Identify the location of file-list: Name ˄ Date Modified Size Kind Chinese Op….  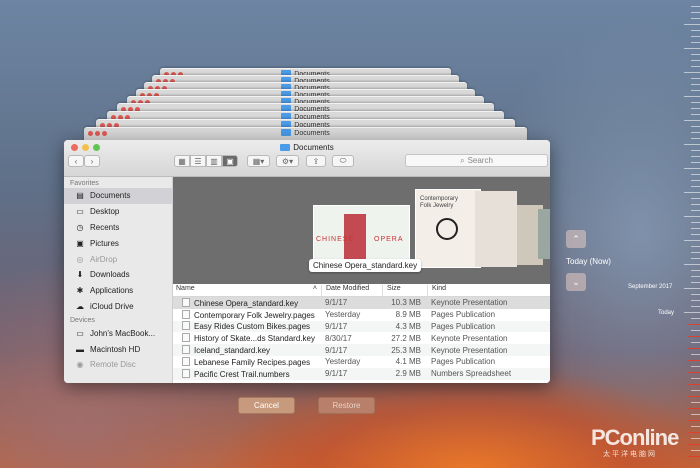
(361, 334).